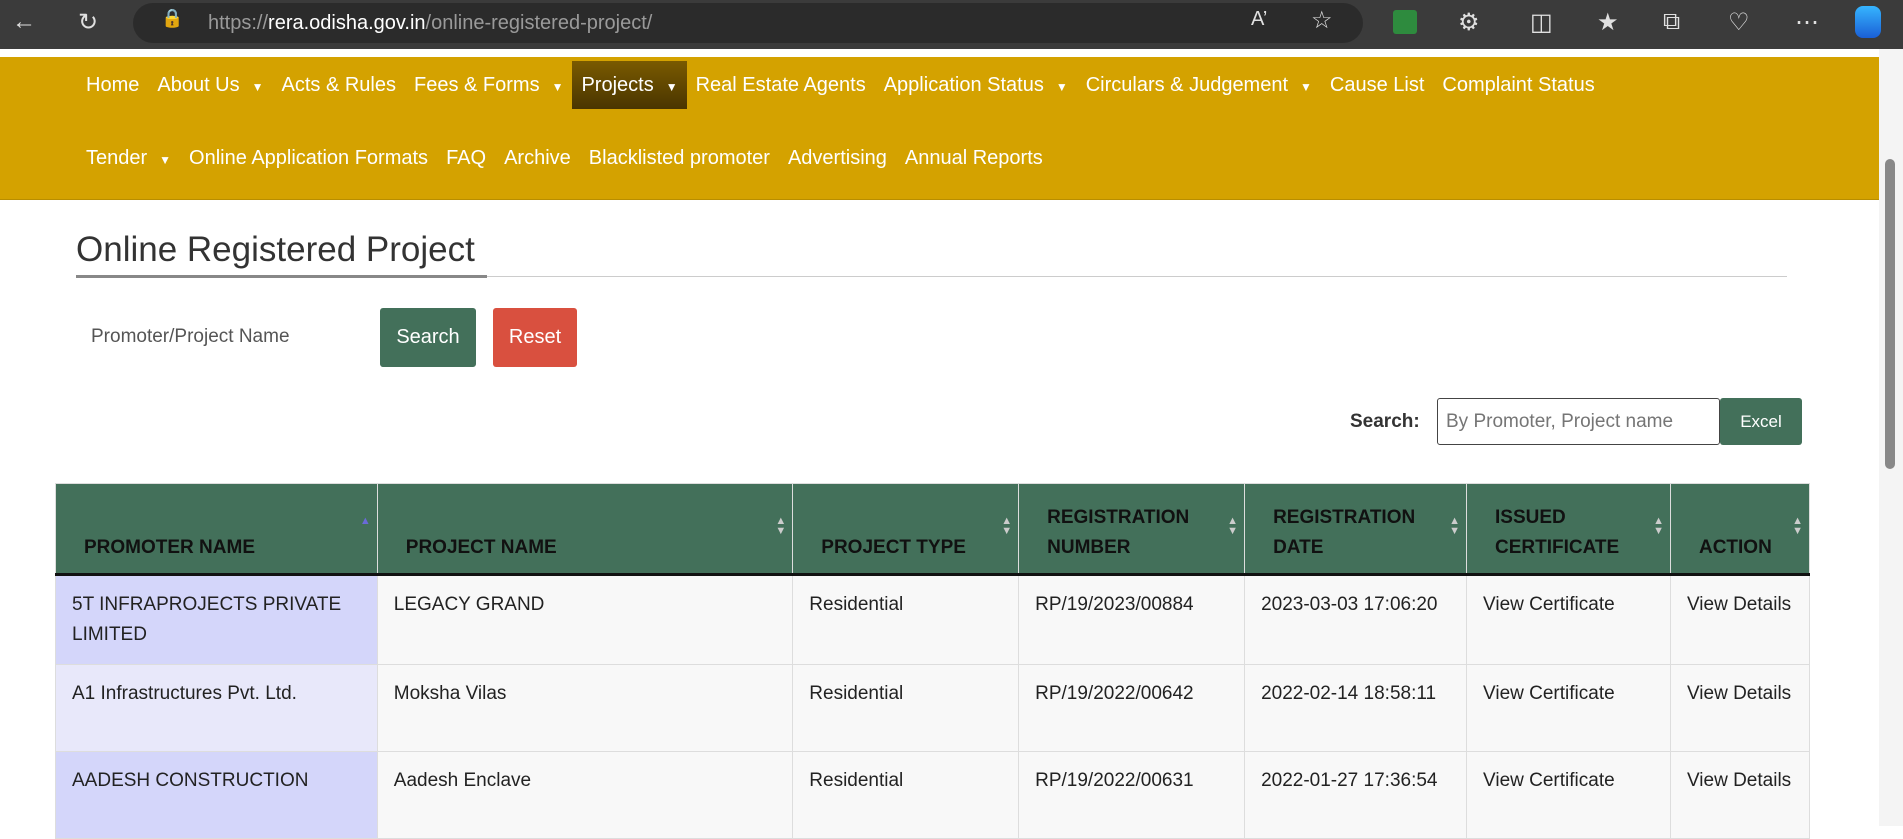 The height and width of the screenshot is (839, 1903). I want to click on nav-item-label: FAQ, so click(466, 158).